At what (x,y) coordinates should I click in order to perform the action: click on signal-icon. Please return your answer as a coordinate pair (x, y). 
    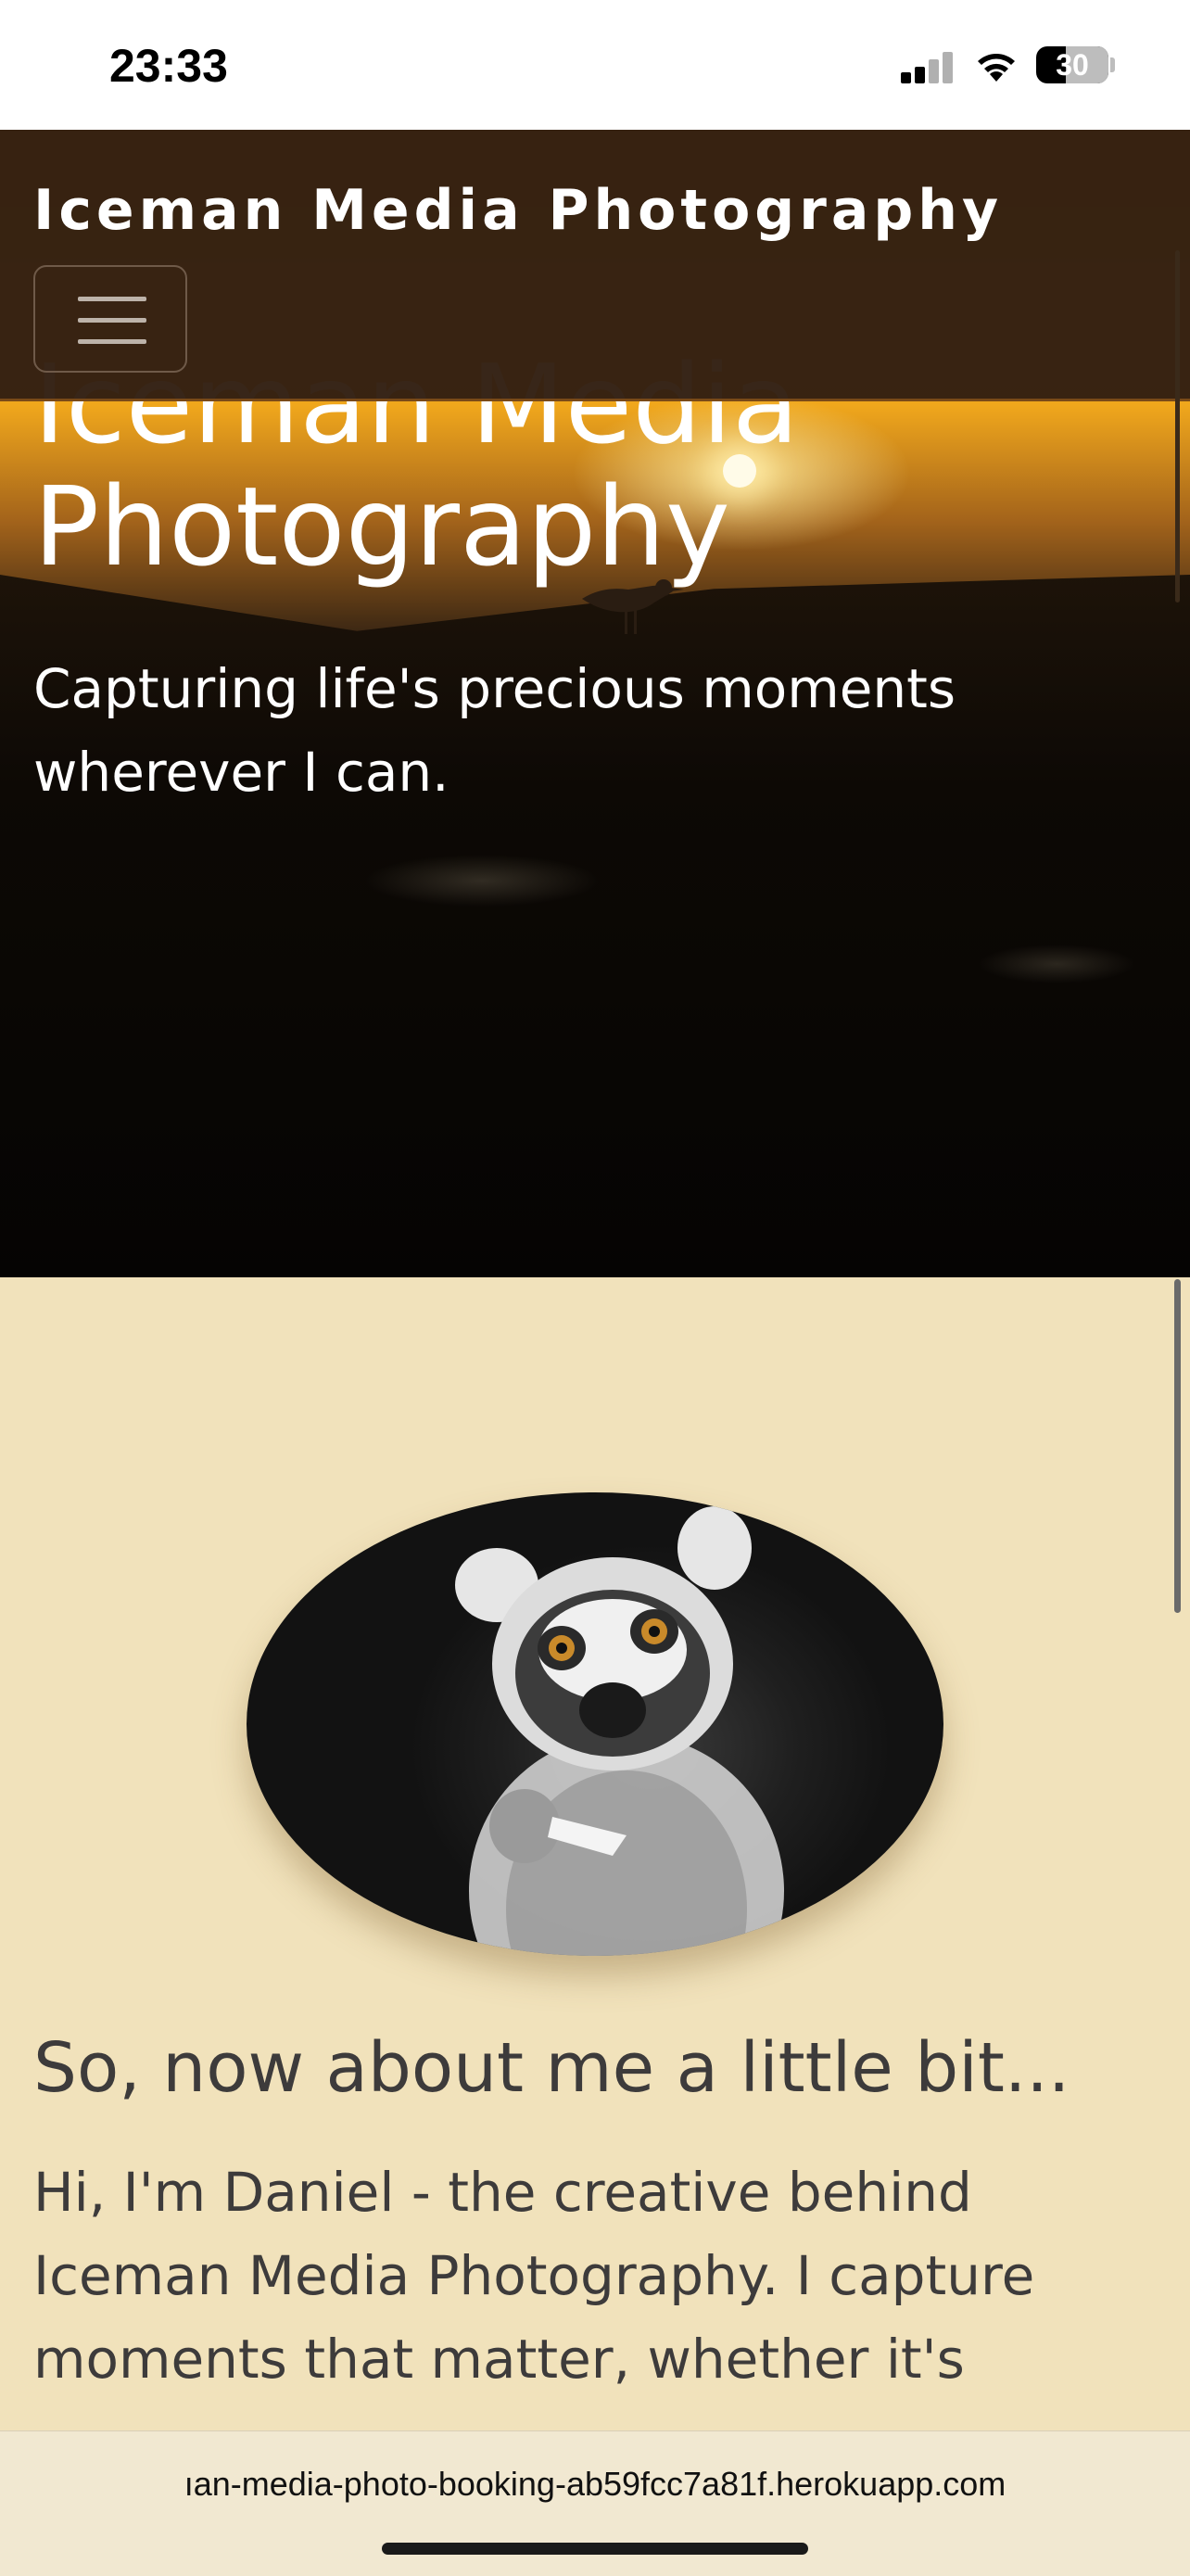
    Looking at the image, I should click on (928, 66).